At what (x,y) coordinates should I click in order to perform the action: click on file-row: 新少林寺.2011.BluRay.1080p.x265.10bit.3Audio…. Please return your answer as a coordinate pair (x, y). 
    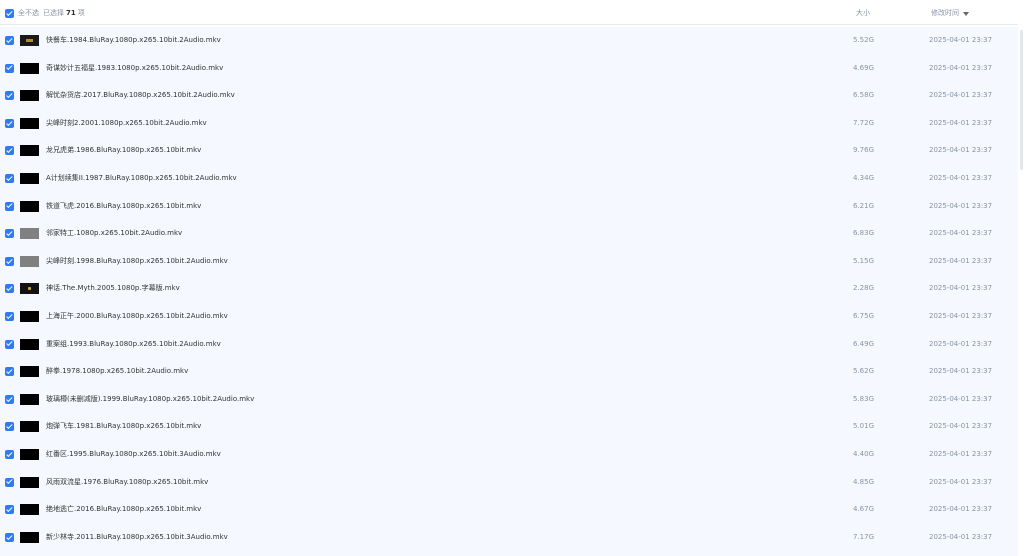
    Looking at the image, I should click on (509, 538).